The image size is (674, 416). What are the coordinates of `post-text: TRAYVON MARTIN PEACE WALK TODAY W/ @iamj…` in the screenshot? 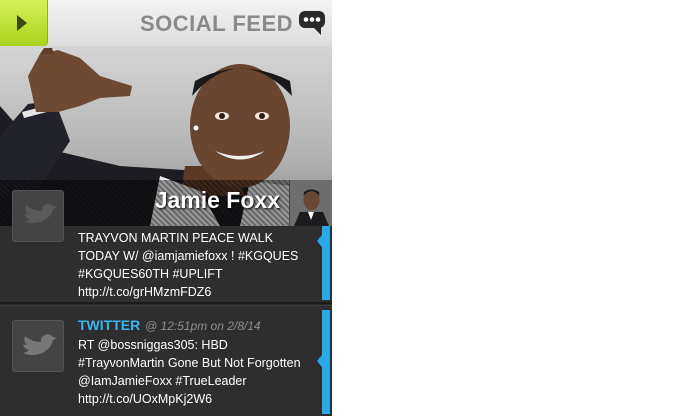 It's located at (188, 265).